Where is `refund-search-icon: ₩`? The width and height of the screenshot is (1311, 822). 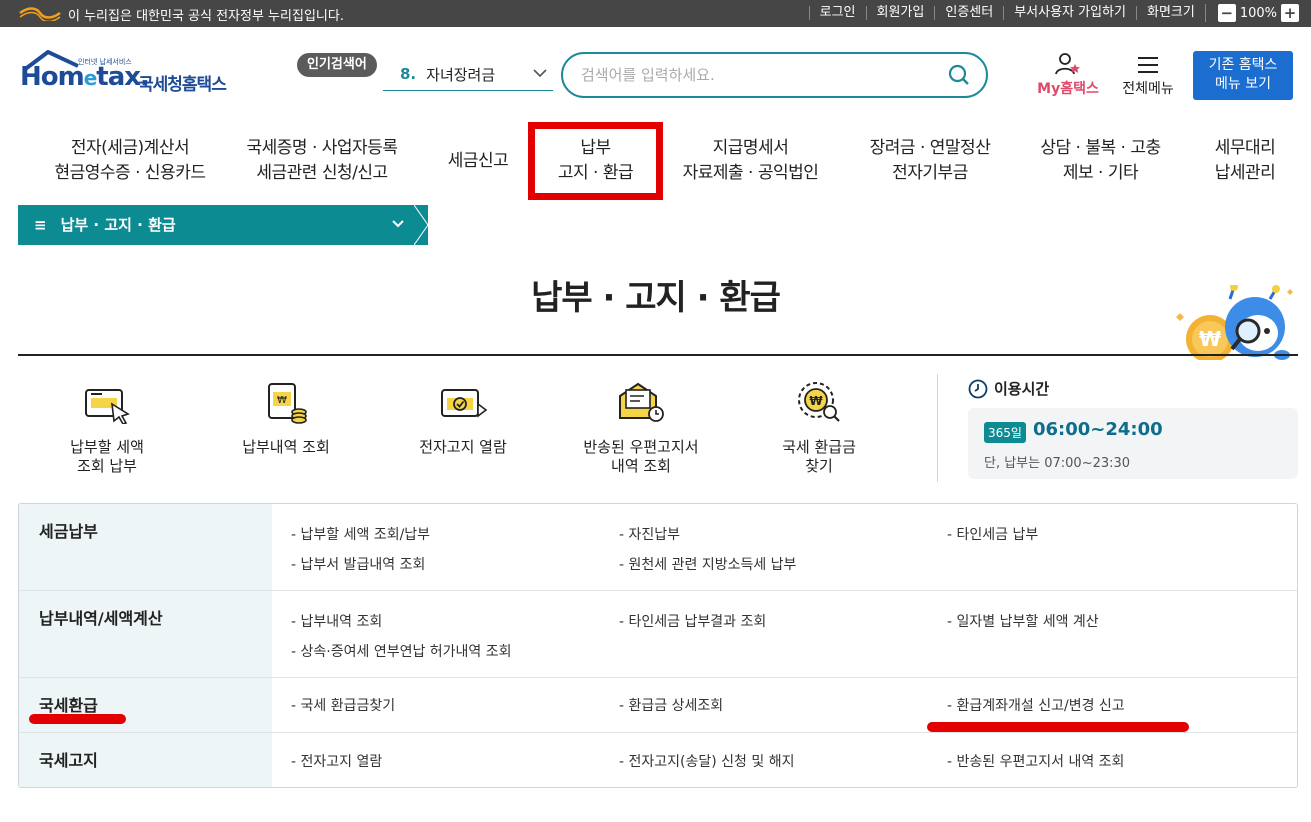 refund-search-icon: ₩ is located at coordinates (819, 402).